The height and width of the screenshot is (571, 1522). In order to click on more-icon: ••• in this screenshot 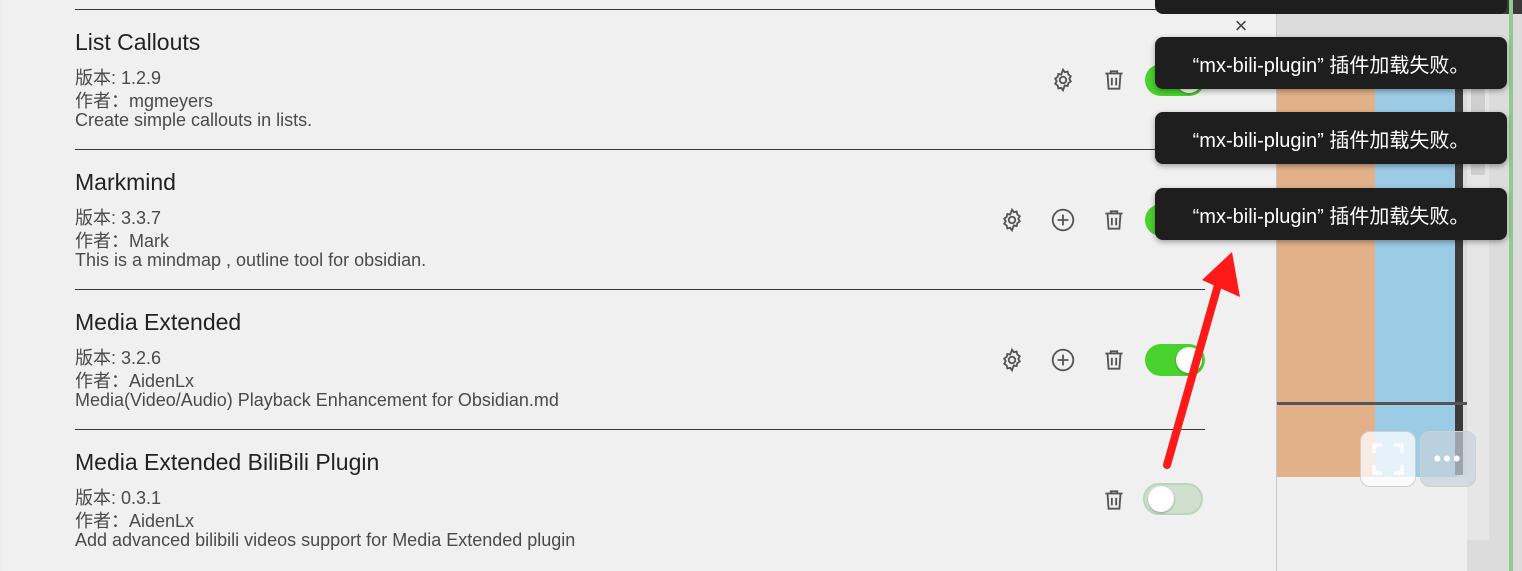, I will do `click(1448, 458)`.